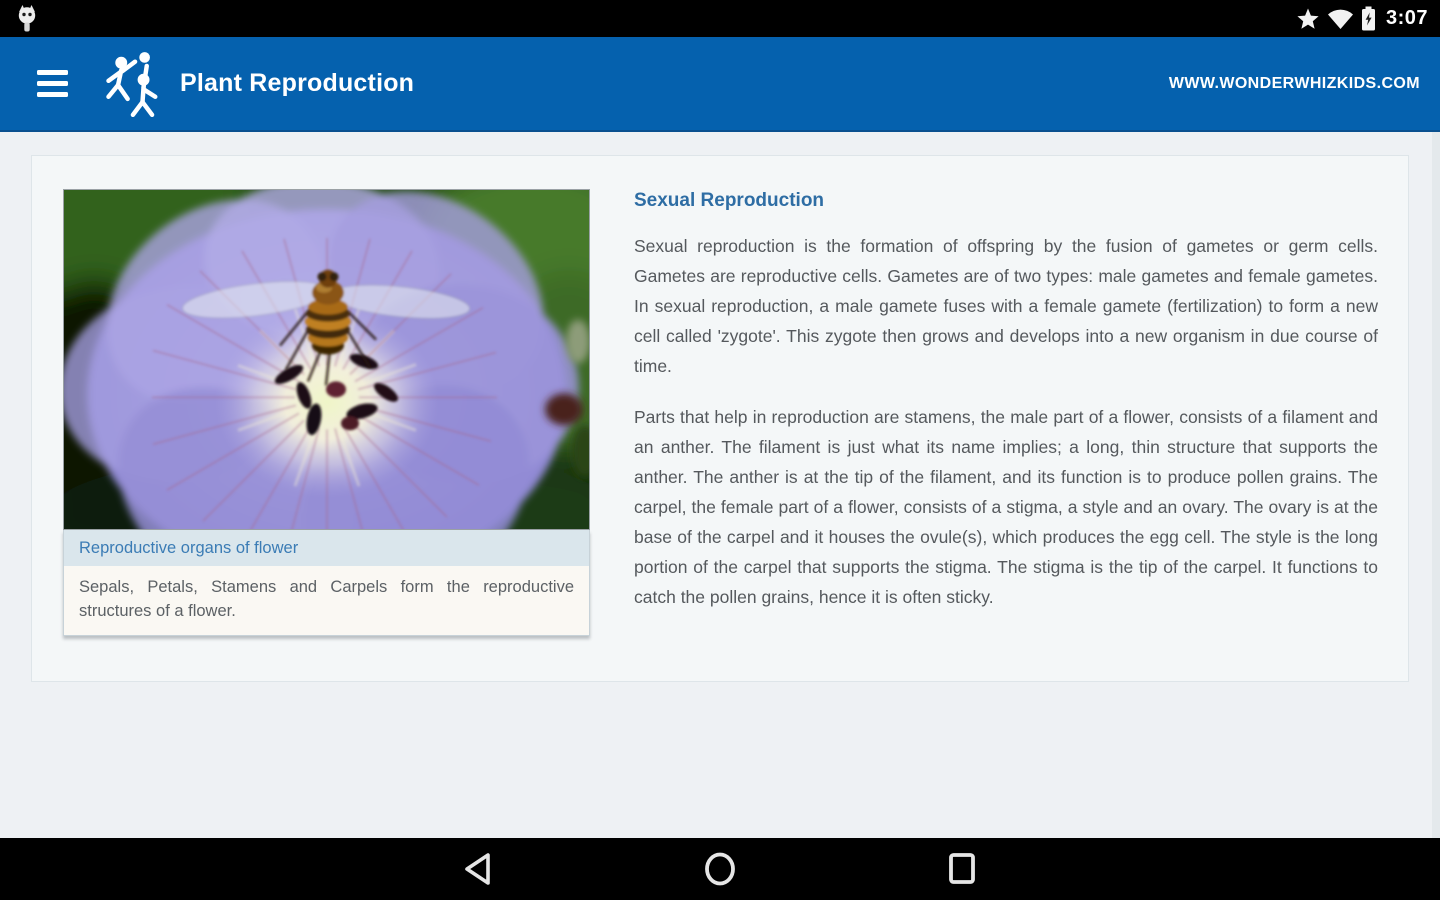 This screenshot has height=900, width=1440. What do you see at coordinates (1406, 18) in the screenshot?
I see `clock: 3:07` at bounding box center [1406, 18].